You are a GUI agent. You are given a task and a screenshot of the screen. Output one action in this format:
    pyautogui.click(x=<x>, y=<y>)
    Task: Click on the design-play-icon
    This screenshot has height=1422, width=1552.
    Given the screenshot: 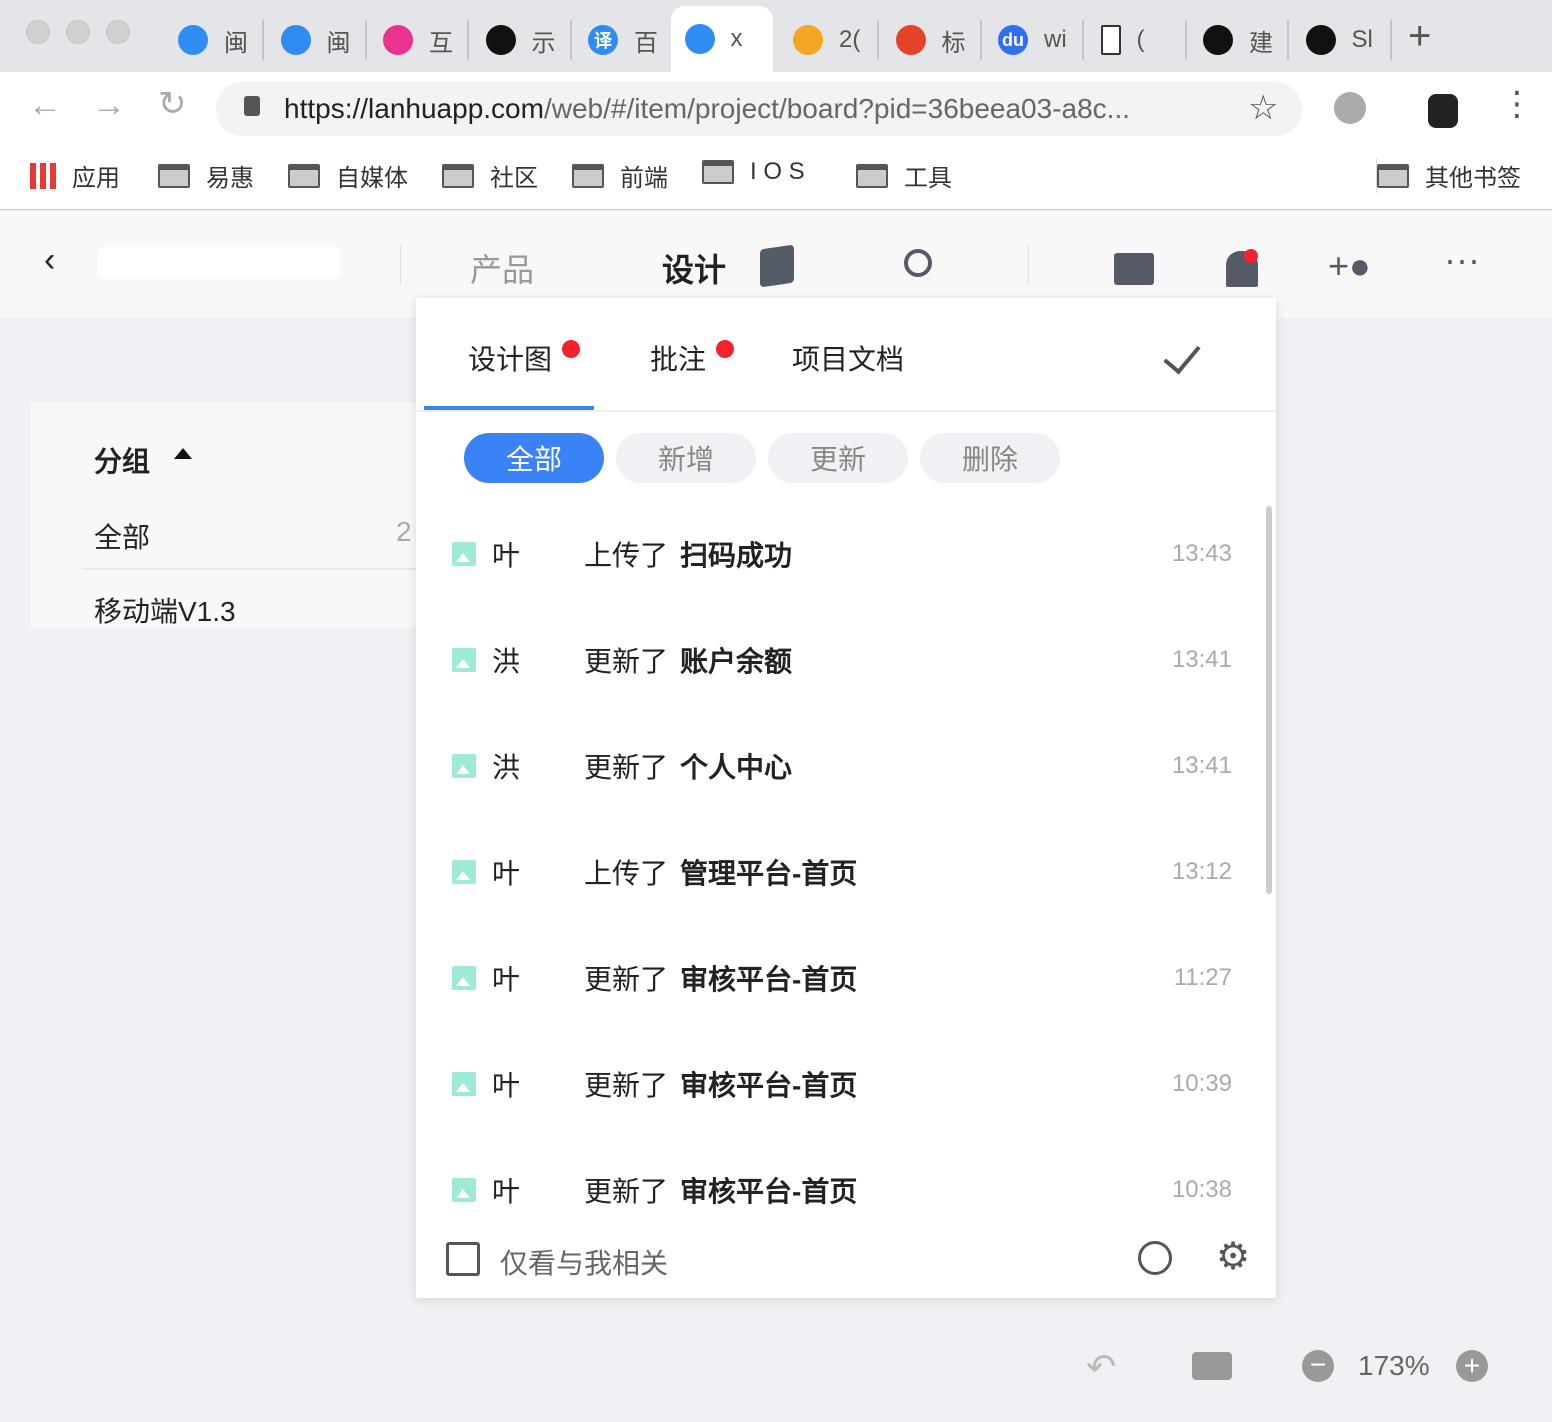 What is the action you would take?
    pyautogui.click(x=777, y=266)
    